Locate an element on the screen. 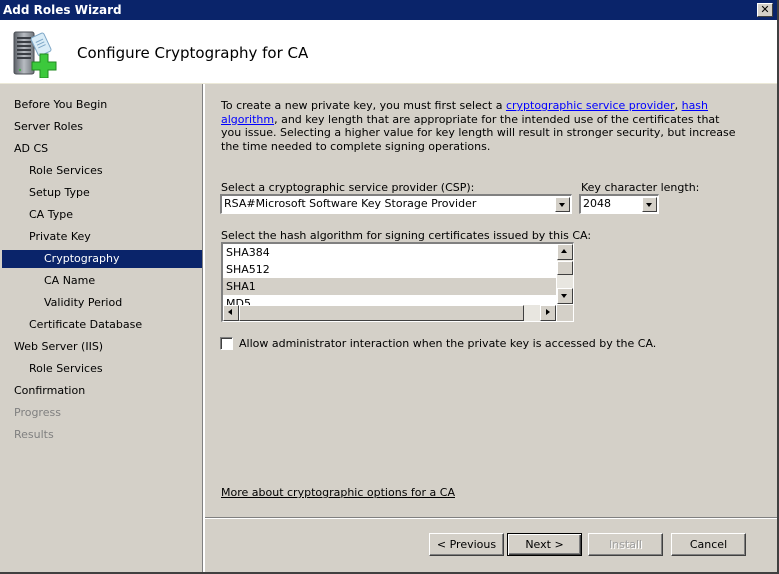  horizontal-scrollbar is located at coordinates (389, 313).